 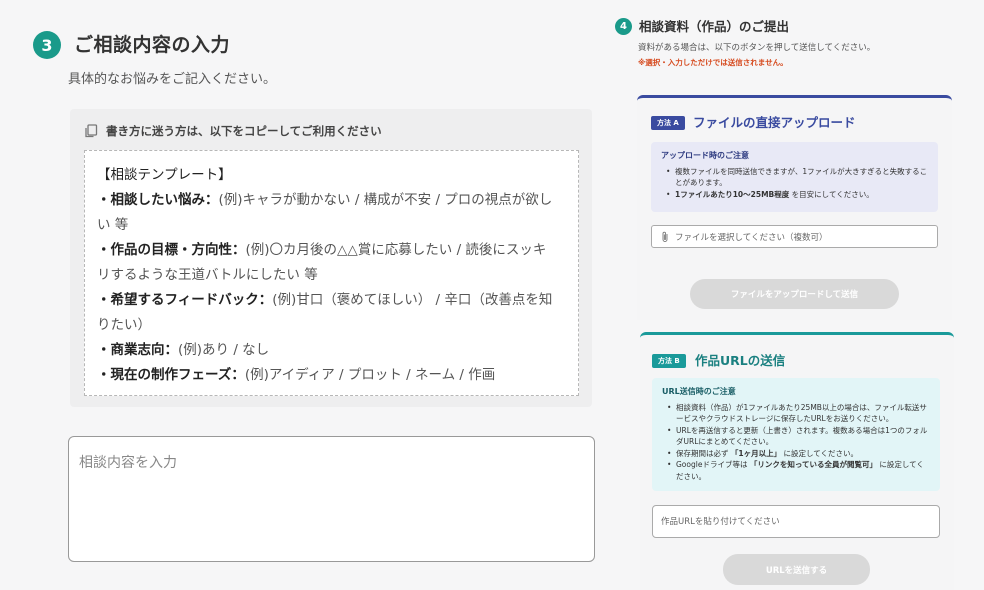 I want to click on consult-content-input, so click(x=331, y=499).